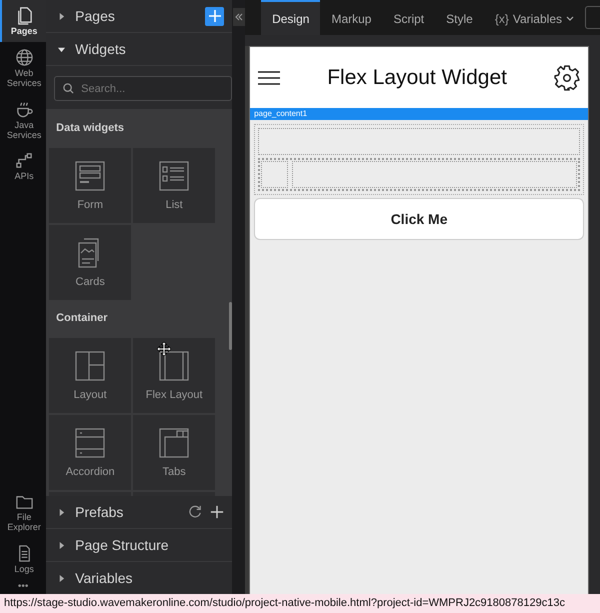 This screenshot has height=613, width=600. I want to click on chevron-down-icon, so click(570, 18).